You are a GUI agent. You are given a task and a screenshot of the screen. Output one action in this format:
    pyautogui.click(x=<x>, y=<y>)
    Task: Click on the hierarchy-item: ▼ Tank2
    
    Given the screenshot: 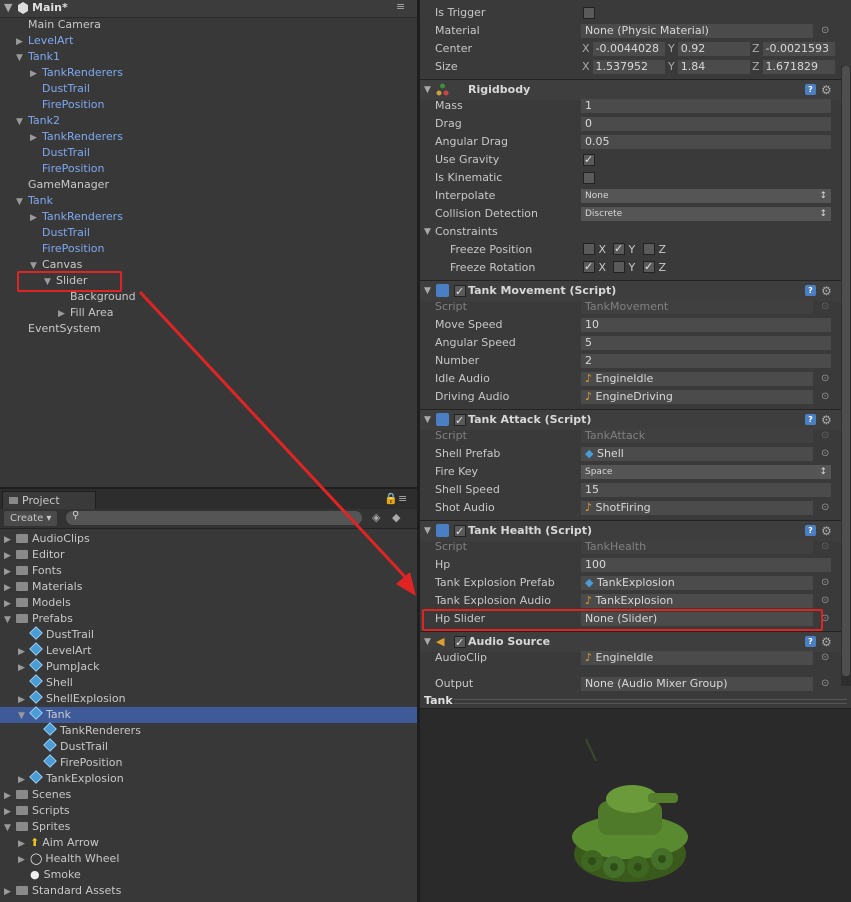 What is the action you would take?
    pyautogui.click(x=38, y=121)
    